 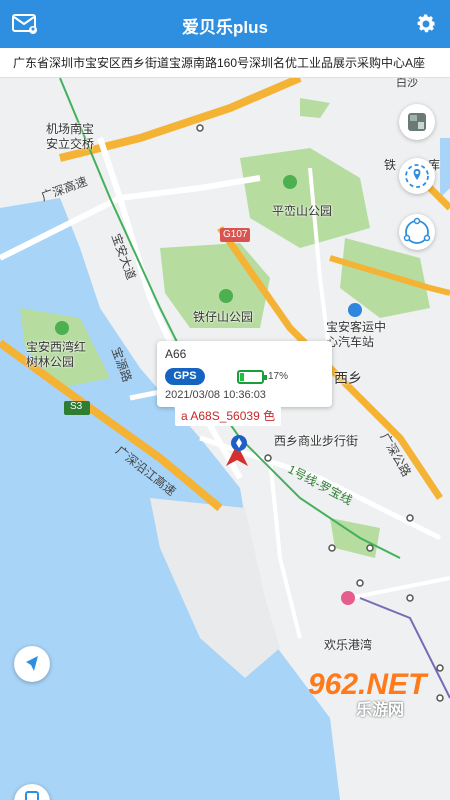 I want to click on device-location-marker, so click(x=237, y=451).